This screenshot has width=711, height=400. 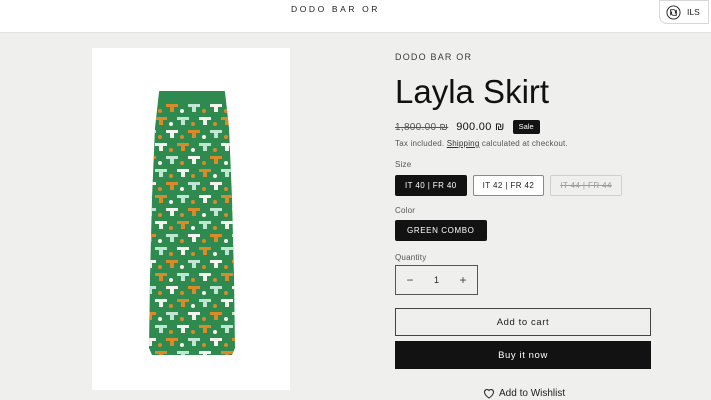 What do you see at coordinates (410, 280) in the screenshot?
I see `quantity-decrease-button: −` at bounding box center [410, 280].